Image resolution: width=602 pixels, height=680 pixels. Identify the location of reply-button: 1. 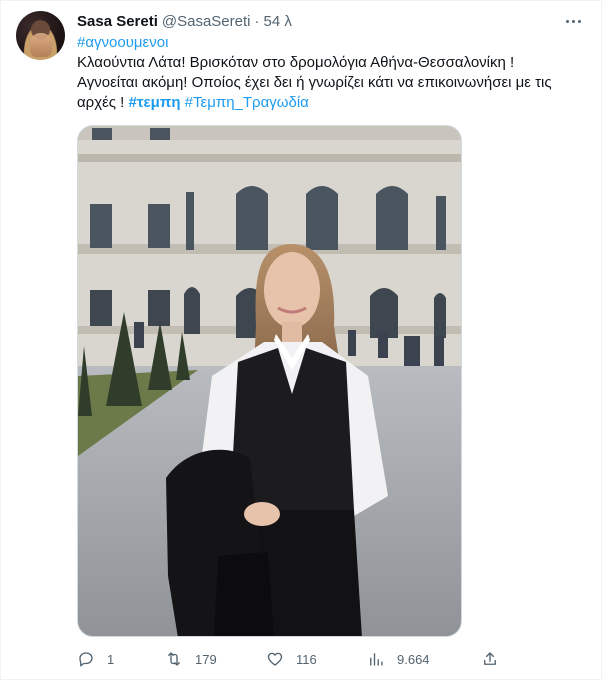
(95, 659).